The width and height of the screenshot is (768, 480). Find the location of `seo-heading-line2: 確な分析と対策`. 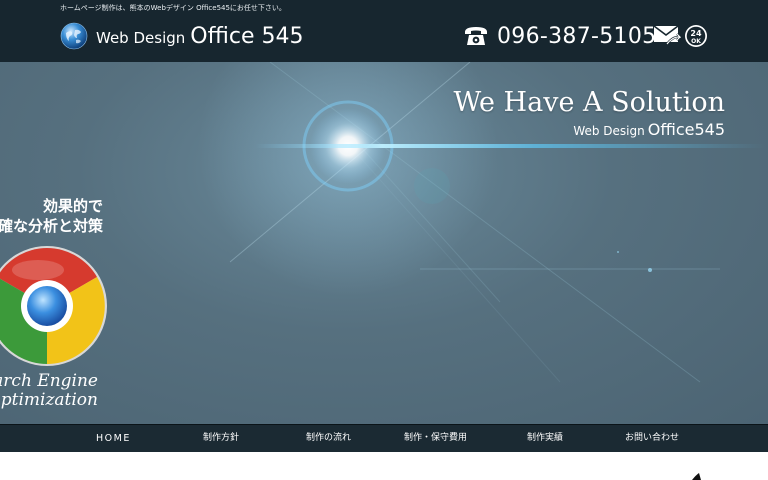

seo-heading-line2: 確な分析と対策 is located at coordinates (51, 226).